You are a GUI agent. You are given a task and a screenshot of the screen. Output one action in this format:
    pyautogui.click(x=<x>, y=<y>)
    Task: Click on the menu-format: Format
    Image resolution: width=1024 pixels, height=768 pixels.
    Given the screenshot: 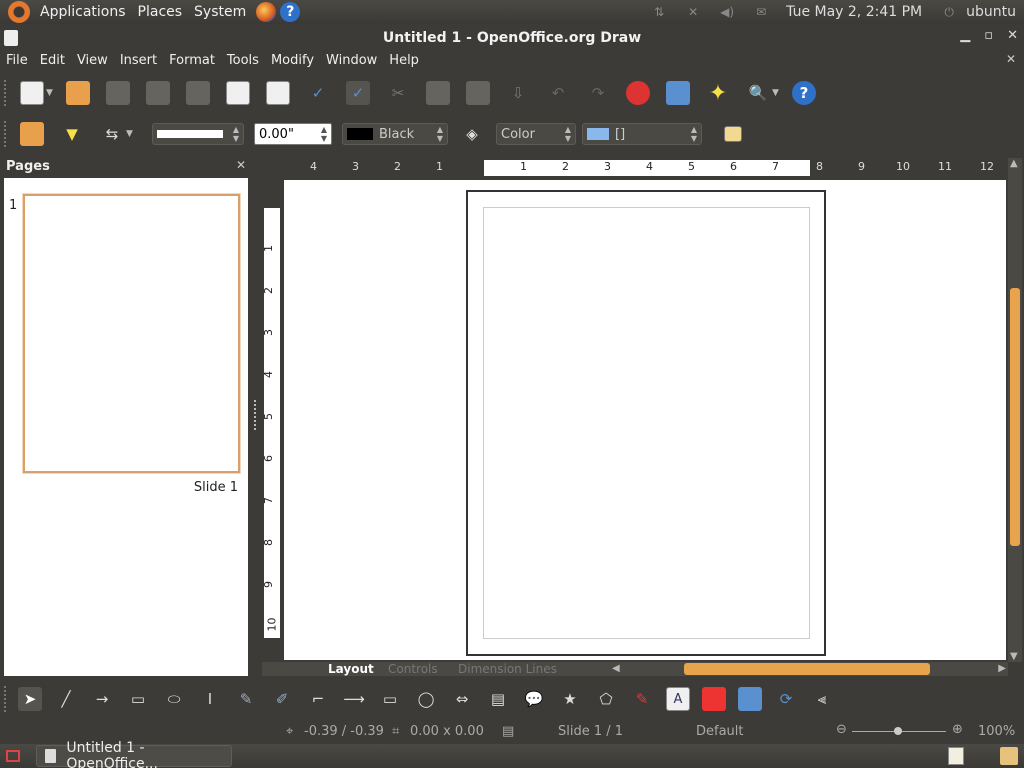 What is the action you would take?
    pyautogui.click(x=192, y=60)
    